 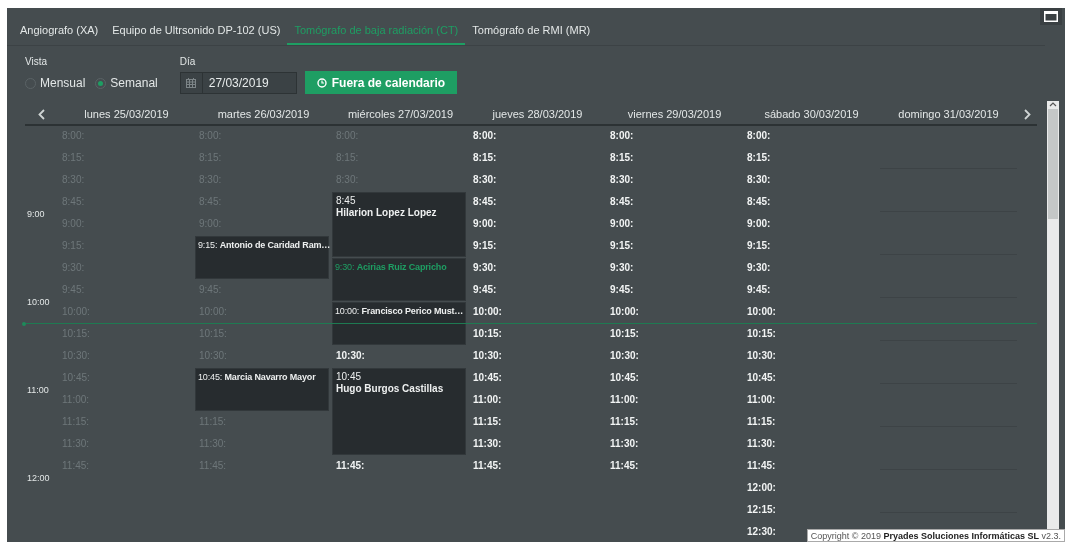 I want to click on device-tab: Tomógrafo de RMI (MR), so click(x=531, y=32).